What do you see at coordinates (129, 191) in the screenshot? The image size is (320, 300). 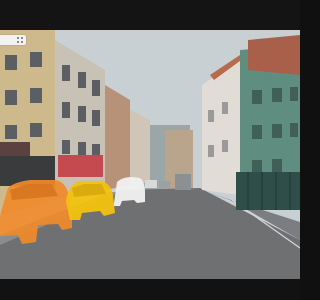 I see `vehicle-white-highlight` at bounding box center [129, 191].